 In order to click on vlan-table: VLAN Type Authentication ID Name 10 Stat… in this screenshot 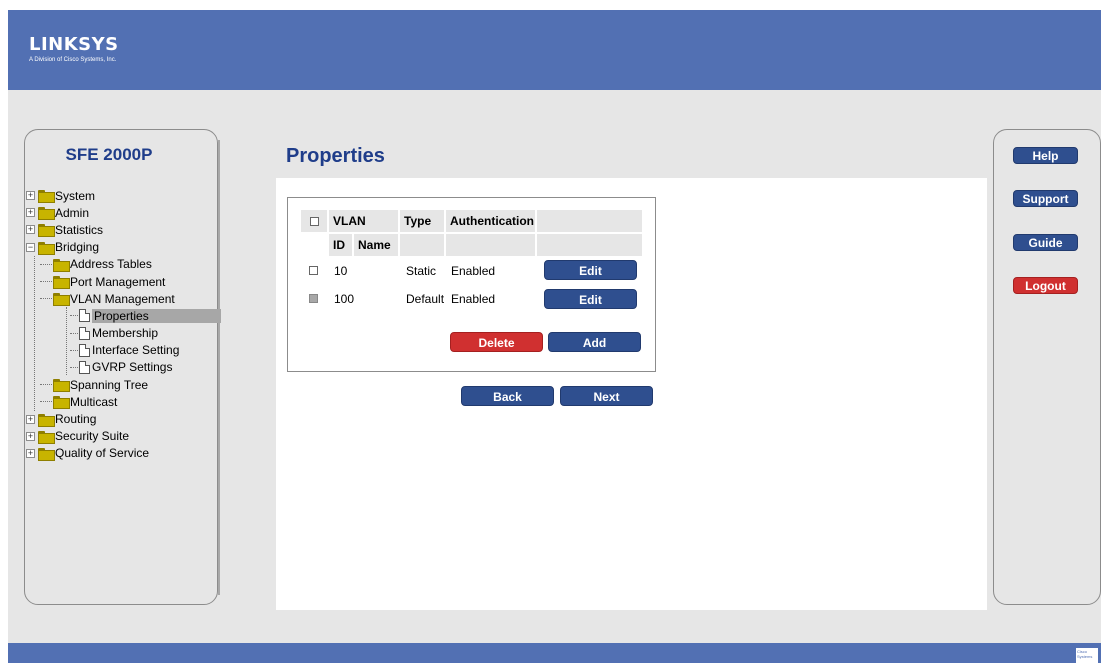, I will do `click(471, 284)`.